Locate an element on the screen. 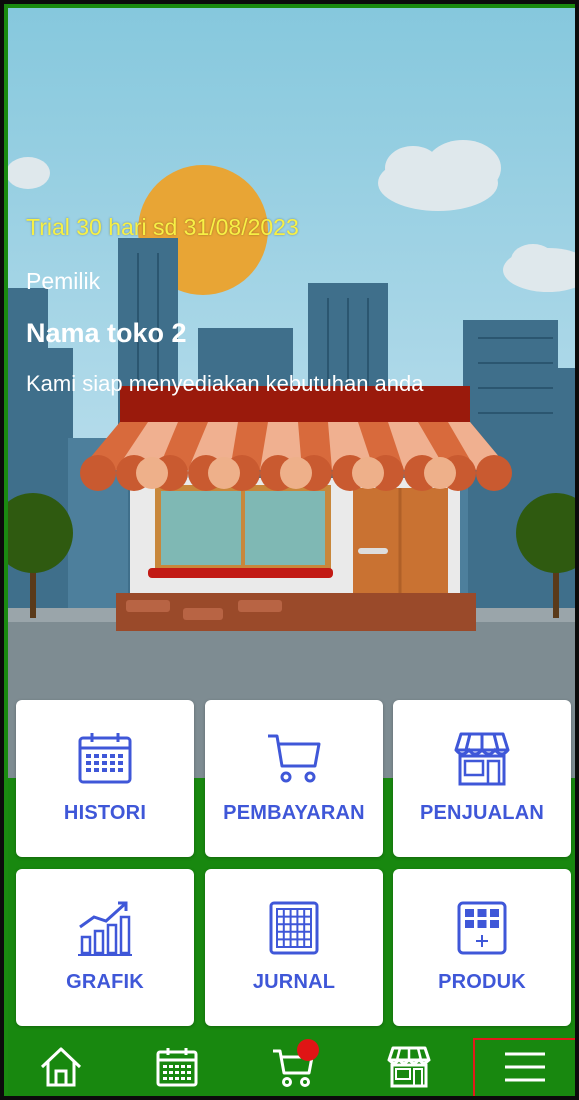 This screenshot has width=579, height=1100. menu-card-produk: PRODUK is located at coordinates (482, 947).